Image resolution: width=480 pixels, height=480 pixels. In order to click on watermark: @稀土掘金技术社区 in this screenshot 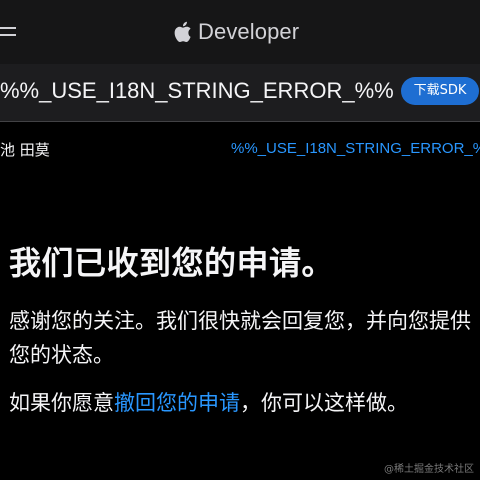, I will do `click(429, 469)`.